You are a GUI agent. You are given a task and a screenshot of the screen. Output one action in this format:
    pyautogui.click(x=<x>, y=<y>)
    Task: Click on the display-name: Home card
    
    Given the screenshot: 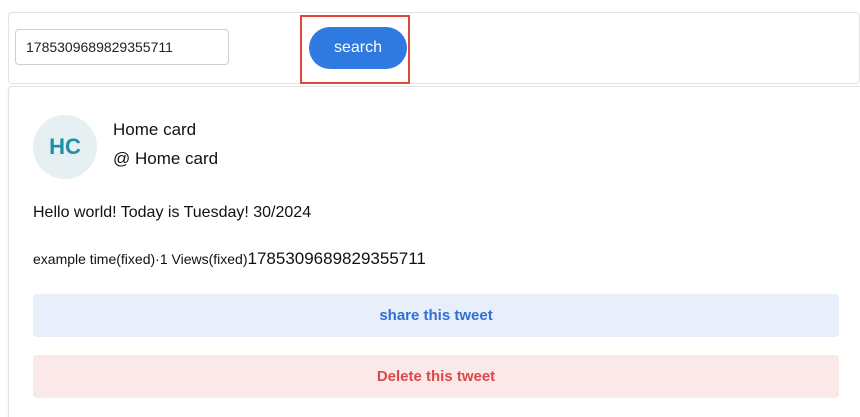 What is the action you would take?
    pyautogui.click(x=155, y=129)
    